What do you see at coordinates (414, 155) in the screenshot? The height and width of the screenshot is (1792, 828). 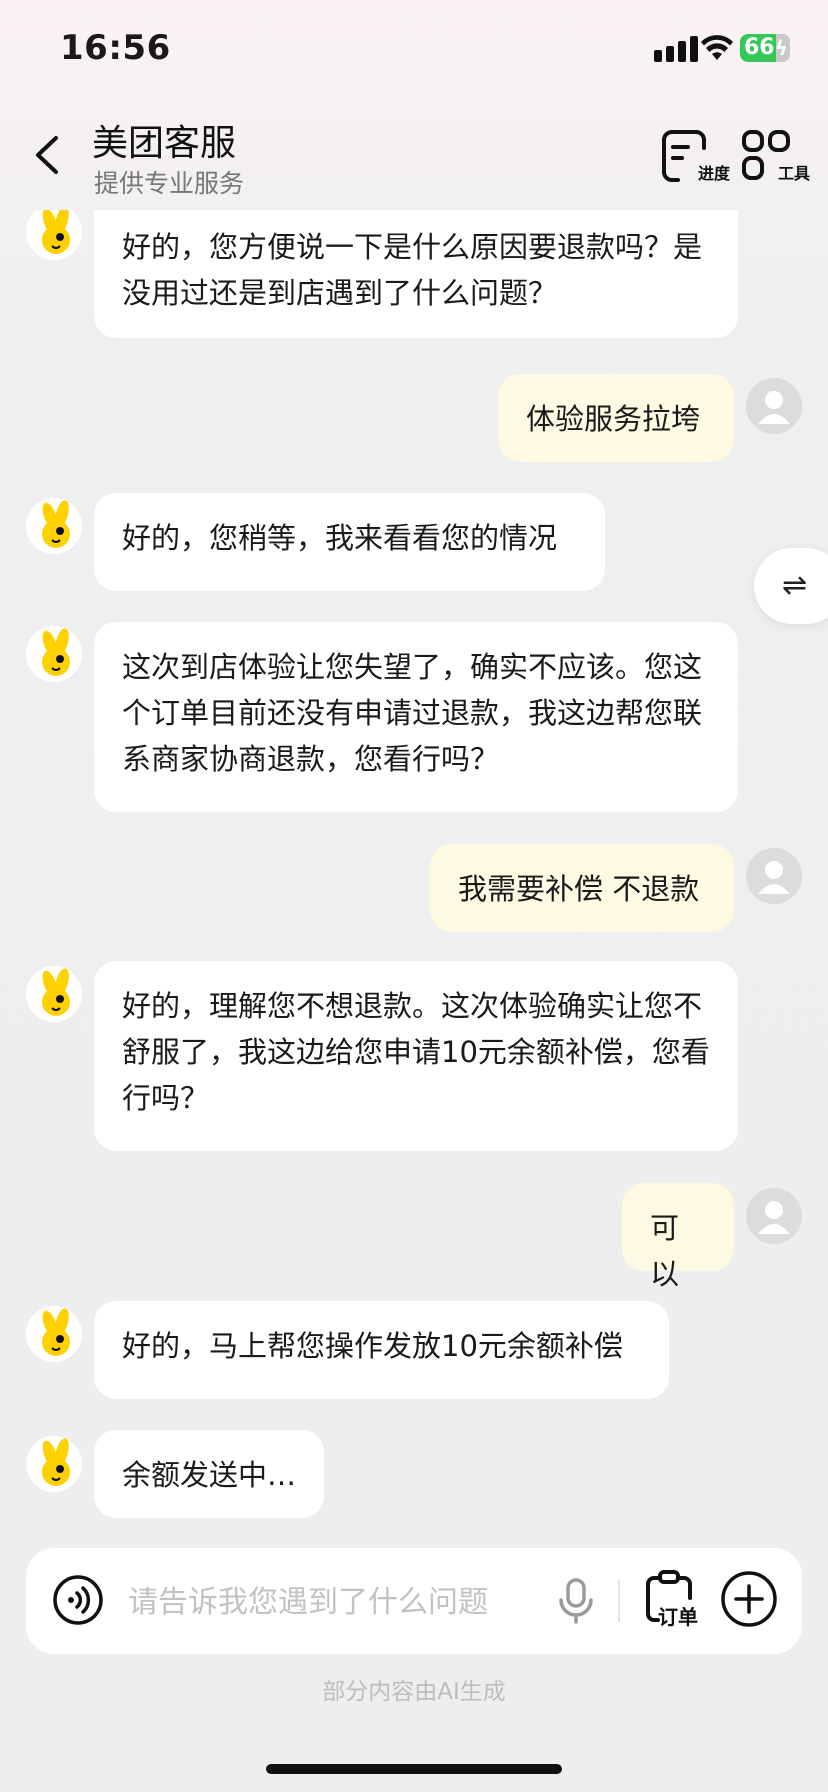 I see `chat-header: 美团客服 提供专业服务 进度 工具` at bounding box center [414, 155].